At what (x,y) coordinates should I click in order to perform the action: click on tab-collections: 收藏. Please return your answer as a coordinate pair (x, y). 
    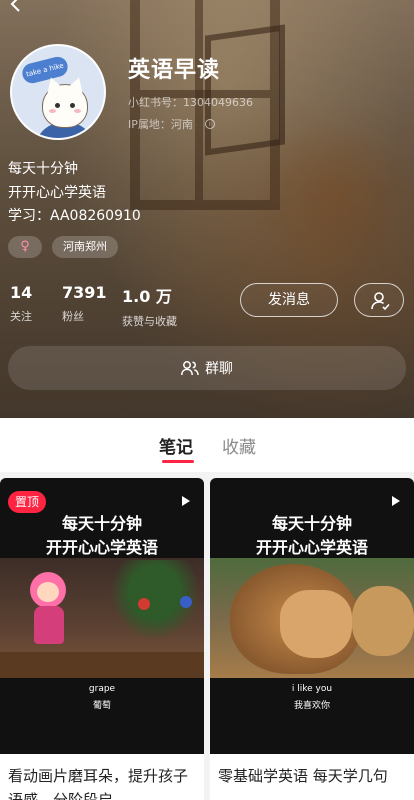
    Looking at the image, I should click on (239, 445).